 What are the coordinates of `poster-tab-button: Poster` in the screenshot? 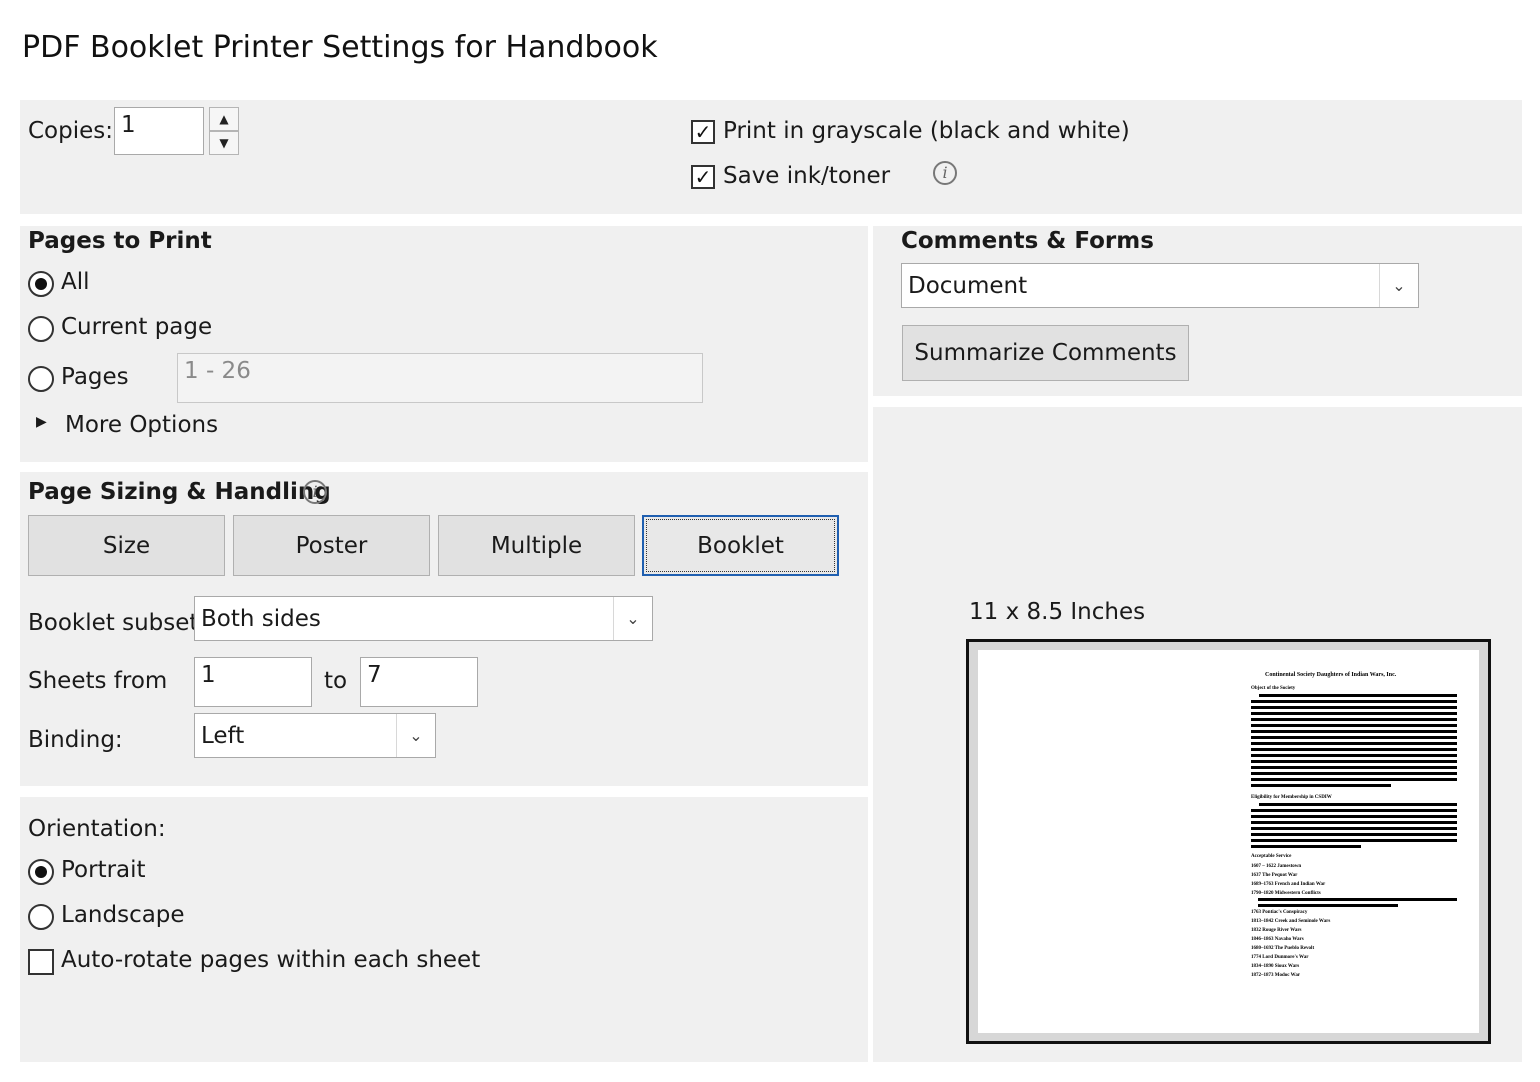 It's located at (331, 545).